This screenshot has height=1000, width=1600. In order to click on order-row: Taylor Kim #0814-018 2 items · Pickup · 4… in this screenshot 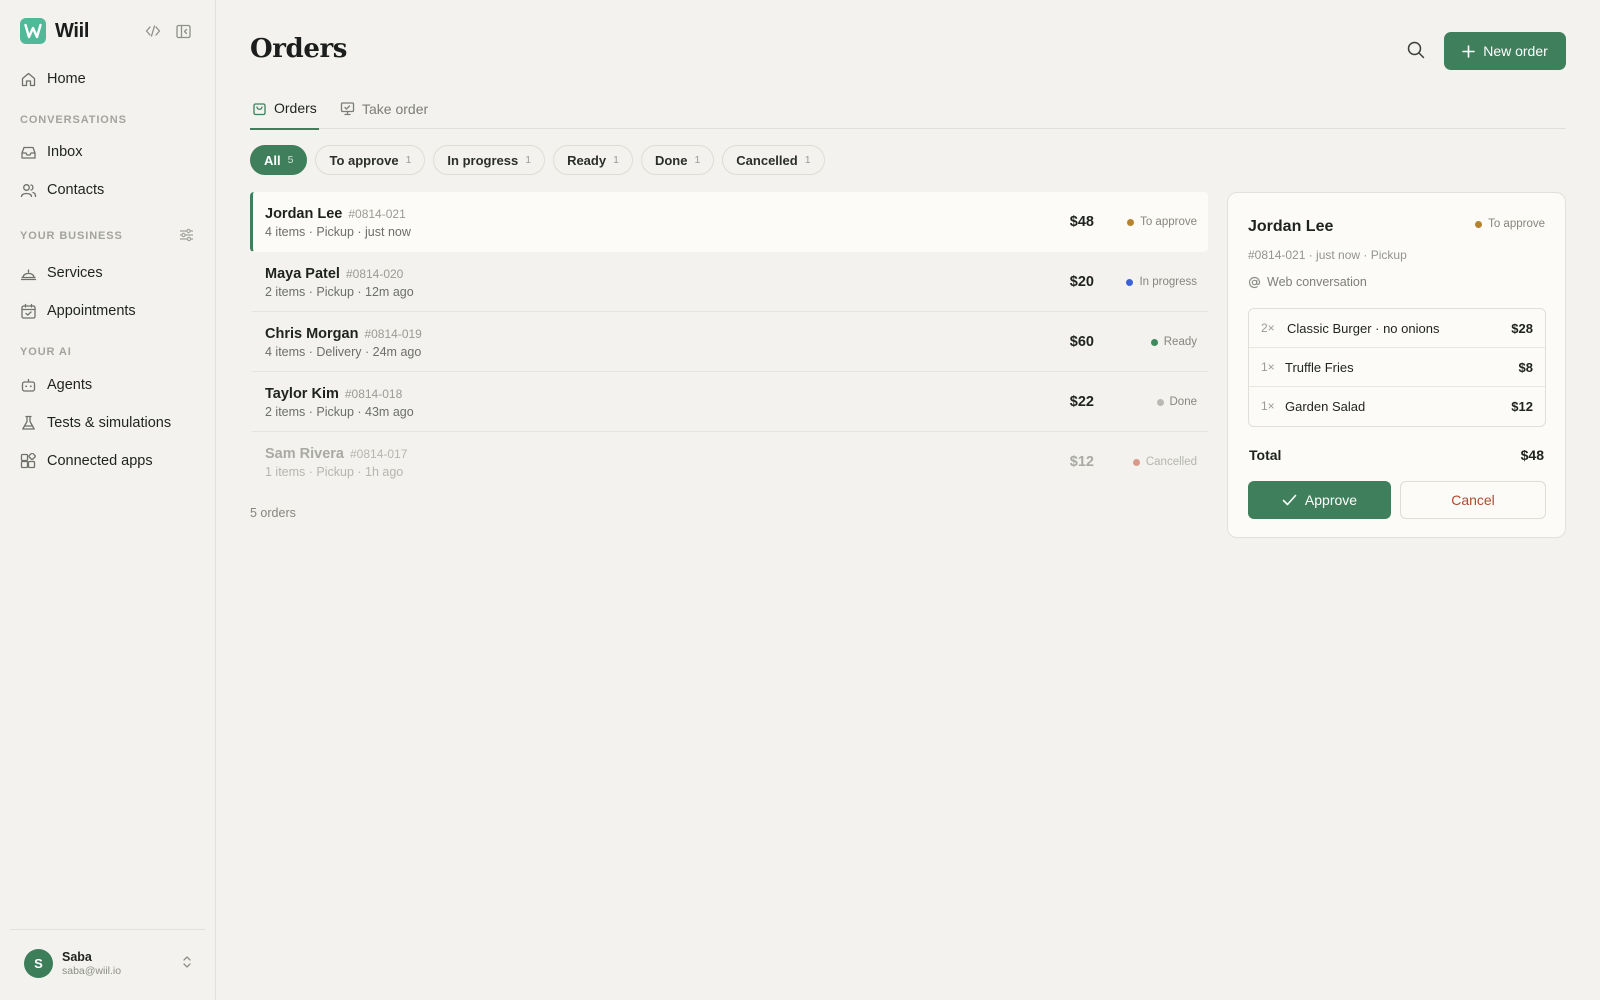, I will do `click(729, 402)`.